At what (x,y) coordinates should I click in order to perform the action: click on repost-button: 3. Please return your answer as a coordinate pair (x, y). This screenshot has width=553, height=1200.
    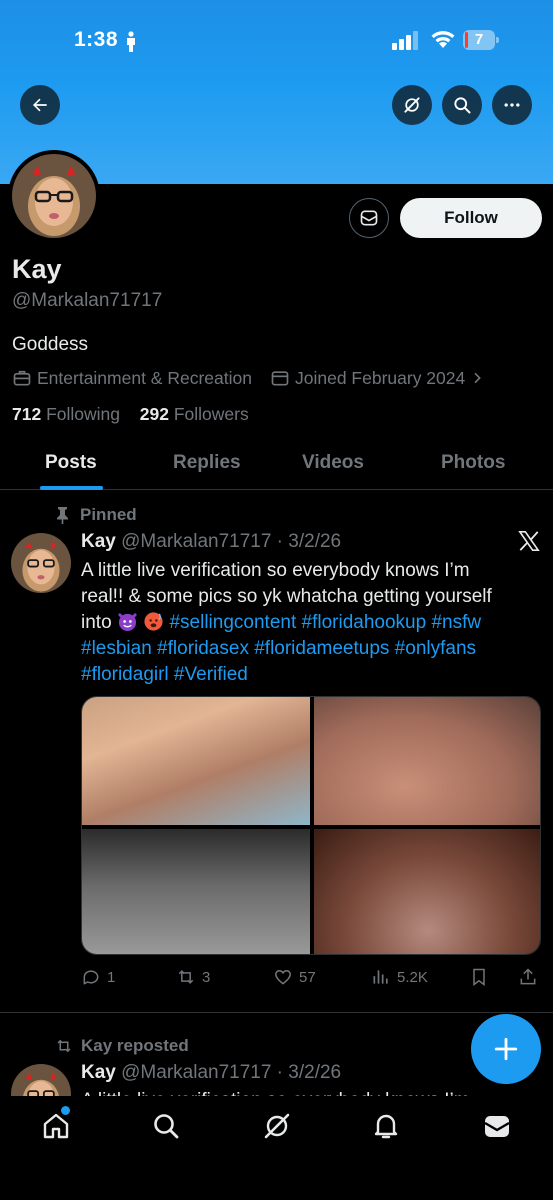
    Looking at the image, I should click on (193, 977).